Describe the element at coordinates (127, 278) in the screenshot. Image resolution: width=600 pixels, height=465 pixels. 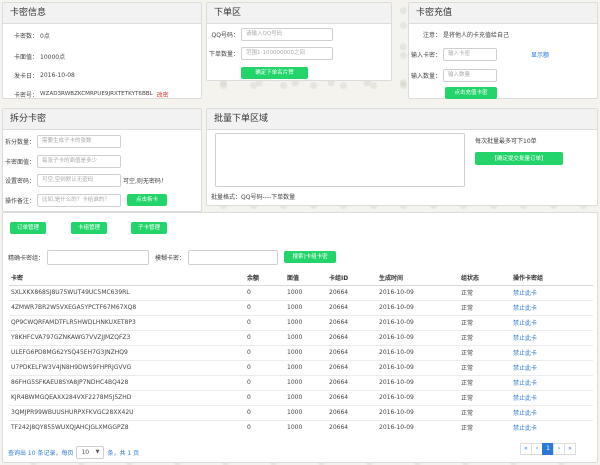
I see `col-header-card: 卡密` at that location.